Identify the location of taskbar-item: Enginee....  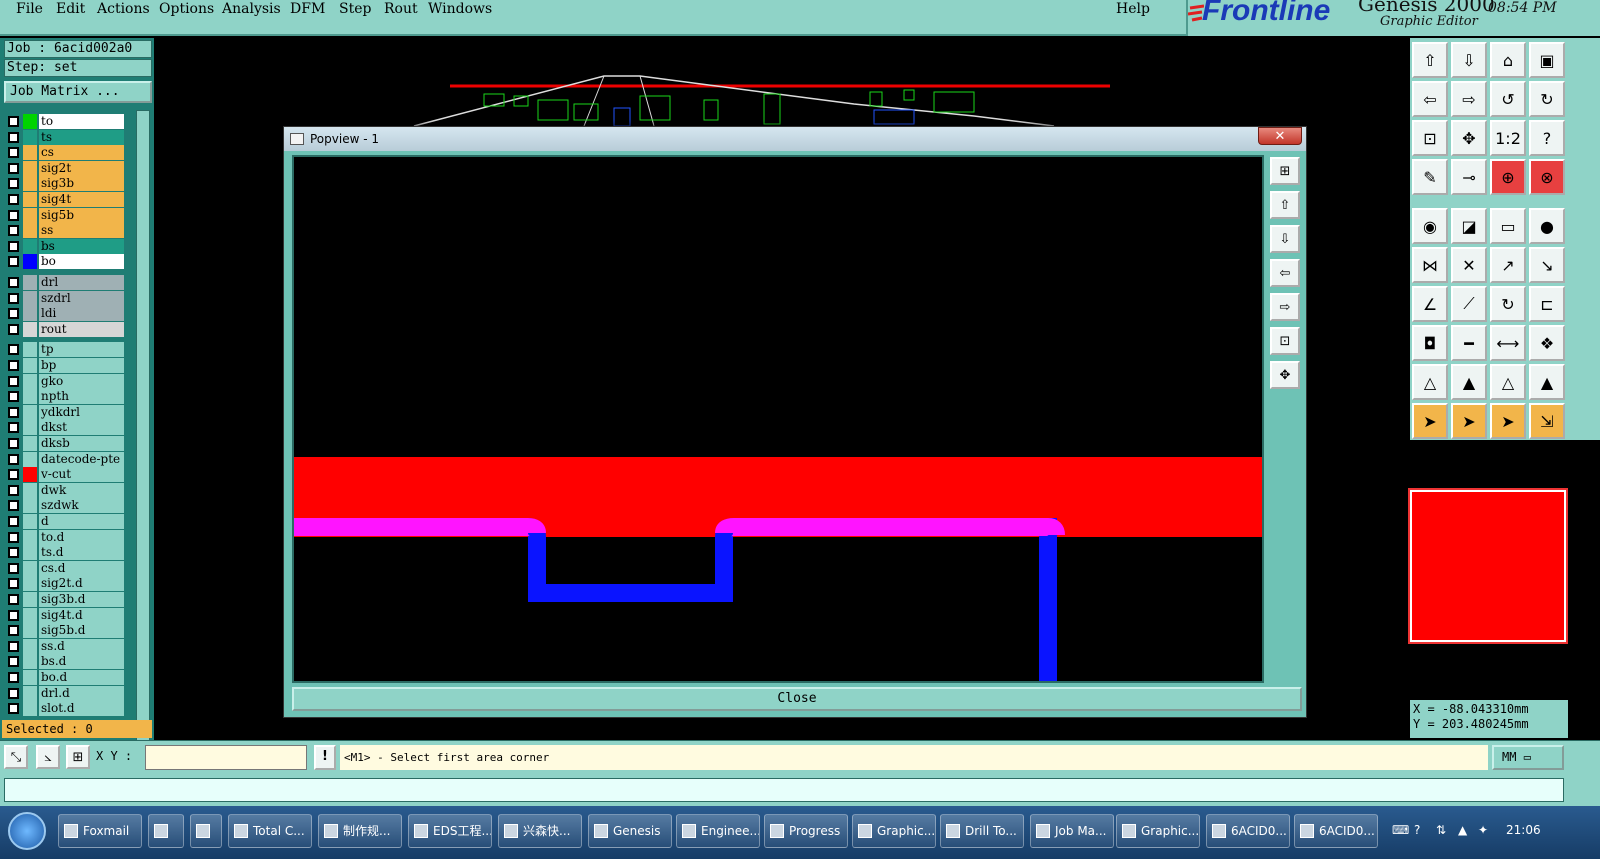
(718, 831).